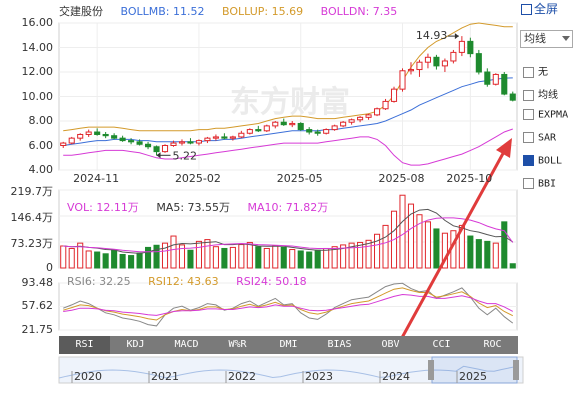 The width and height of the screenshot is (581, 401). I want to click on rsi-tick-label: 57.62, so click(37, 306).